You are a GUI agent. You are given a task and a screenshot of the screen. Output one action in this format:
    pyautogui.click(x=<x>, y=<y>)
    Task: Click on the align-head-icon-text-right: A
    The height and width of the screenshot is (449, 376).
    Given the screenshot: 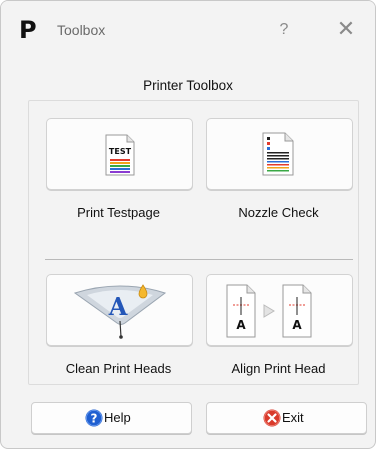 What is the action you would take?
    pyautogui.click(x=297, y=325)
    